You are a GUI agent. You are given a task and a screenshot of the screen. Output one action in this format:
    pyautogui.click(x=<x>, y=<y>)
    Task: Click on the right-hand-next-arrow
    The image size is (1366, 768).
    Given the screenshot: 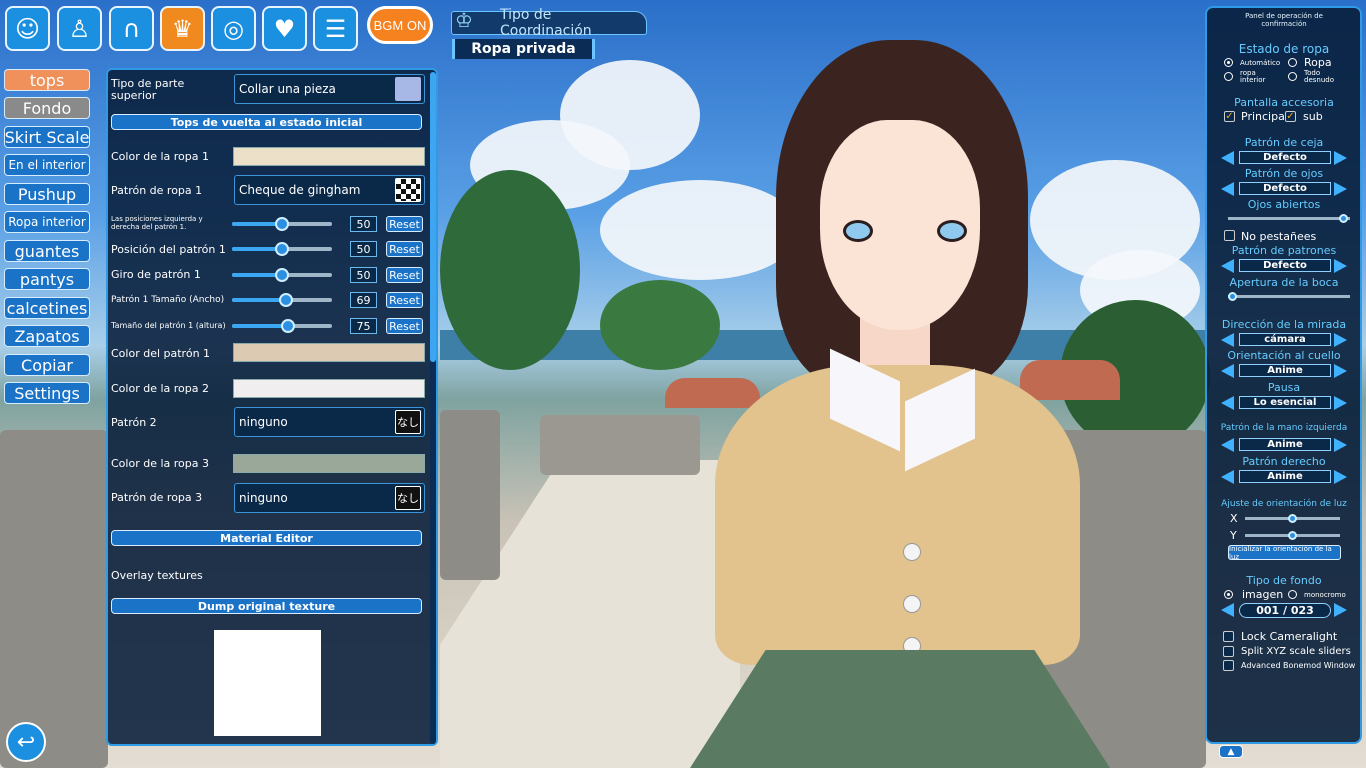 What is the action you would take?
    pyautogui.click(x=1340, y=477)
    